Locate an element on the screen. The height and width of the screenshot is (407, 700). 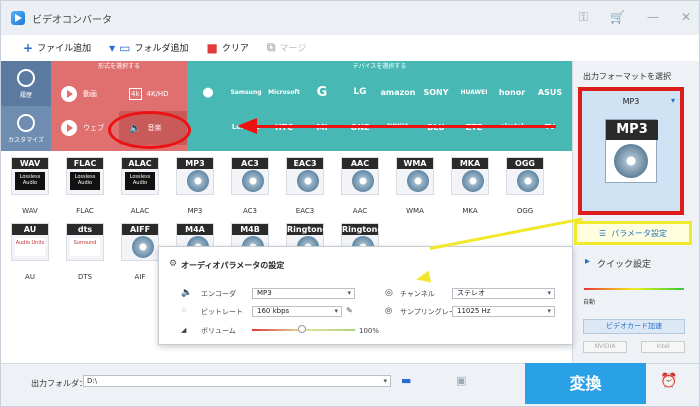
title-bar-controls: ⚿ 🛒 — ✕ is located at coordinates (635, 17).